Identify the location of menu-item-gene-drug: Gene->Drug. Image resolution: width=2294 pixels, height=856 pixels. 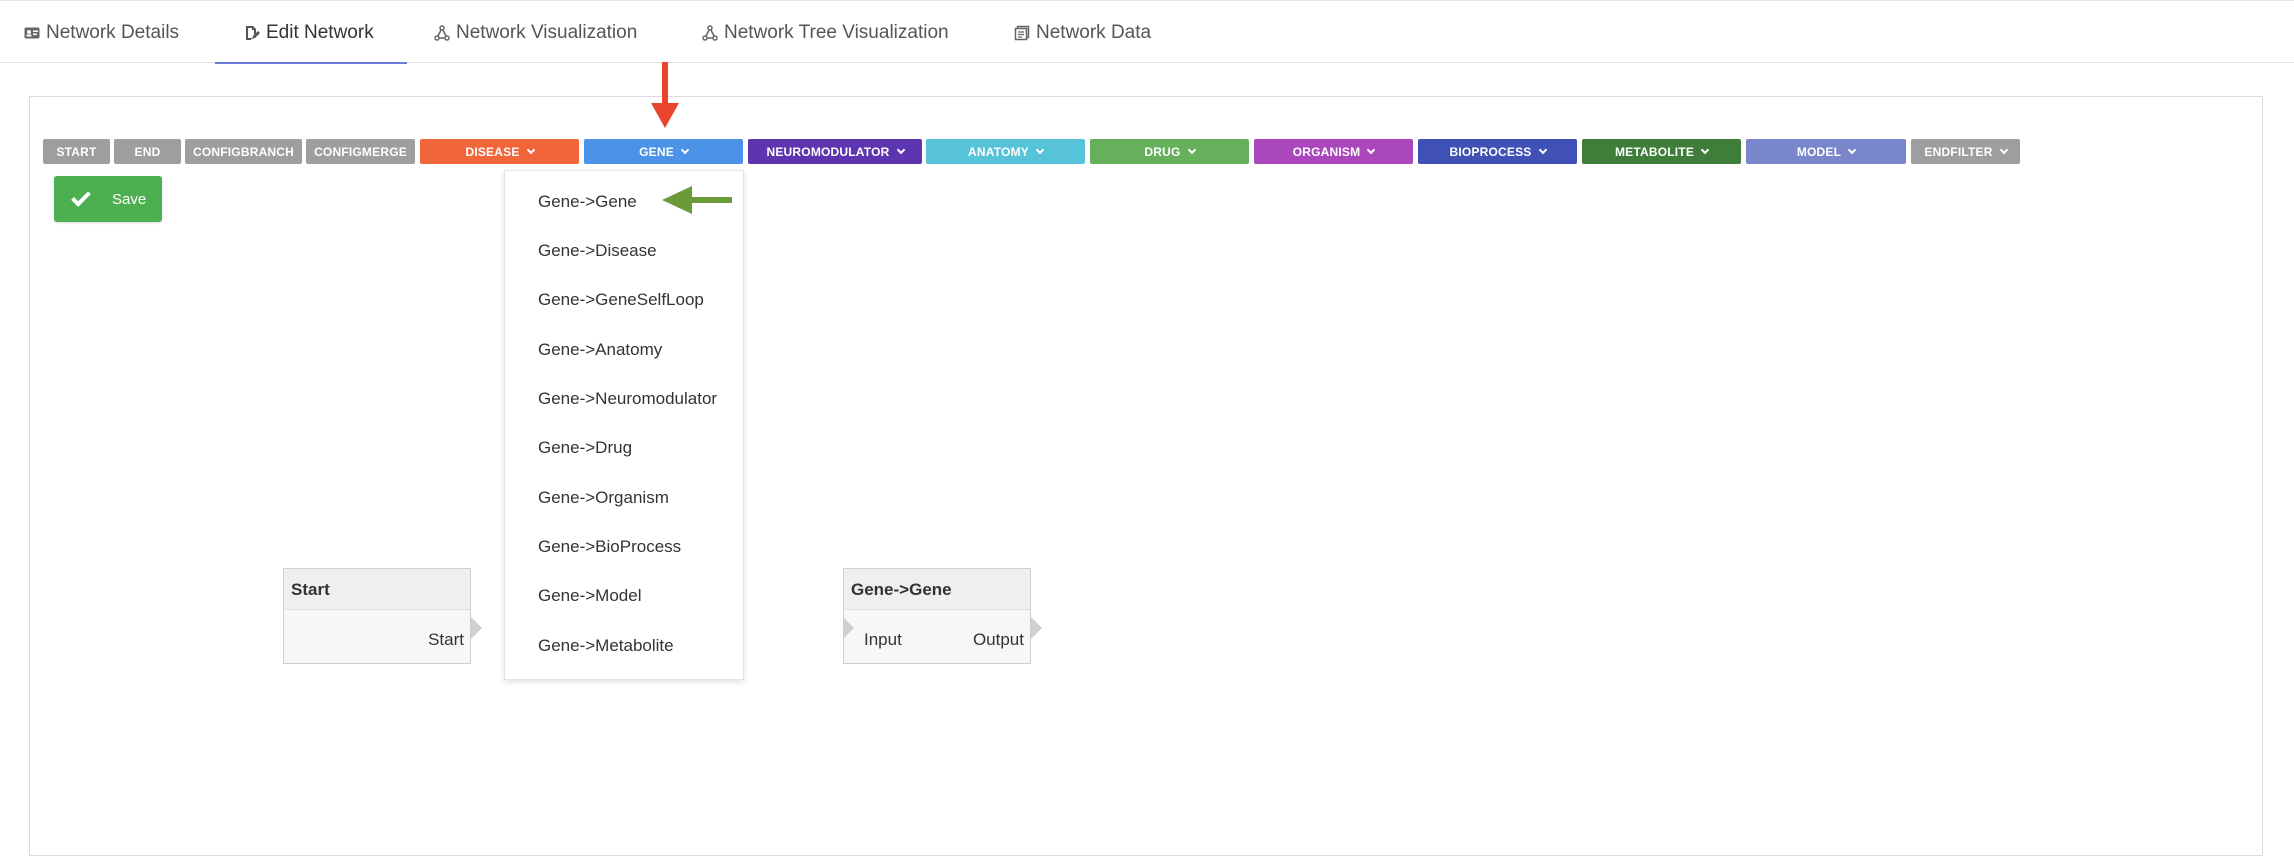
(585, 448).